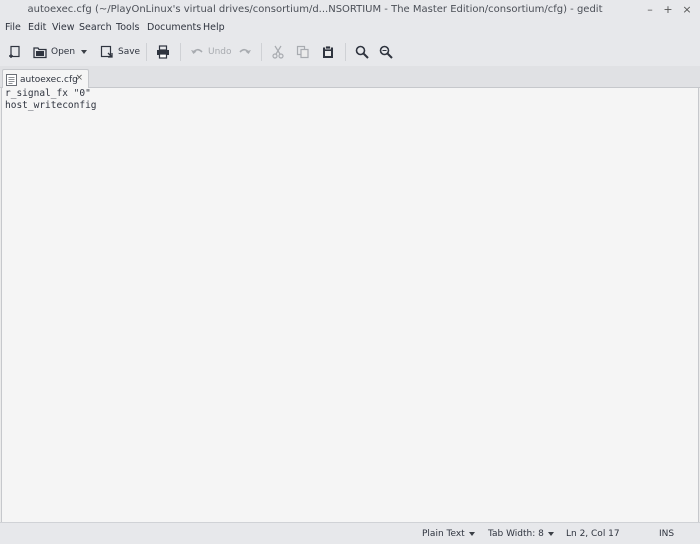 Image resolution: width=700 pixels, height=544 pixels. Describe the element at coordinates (127, 27) in the screenshot. I see `menu-tools: Tools` at that location.